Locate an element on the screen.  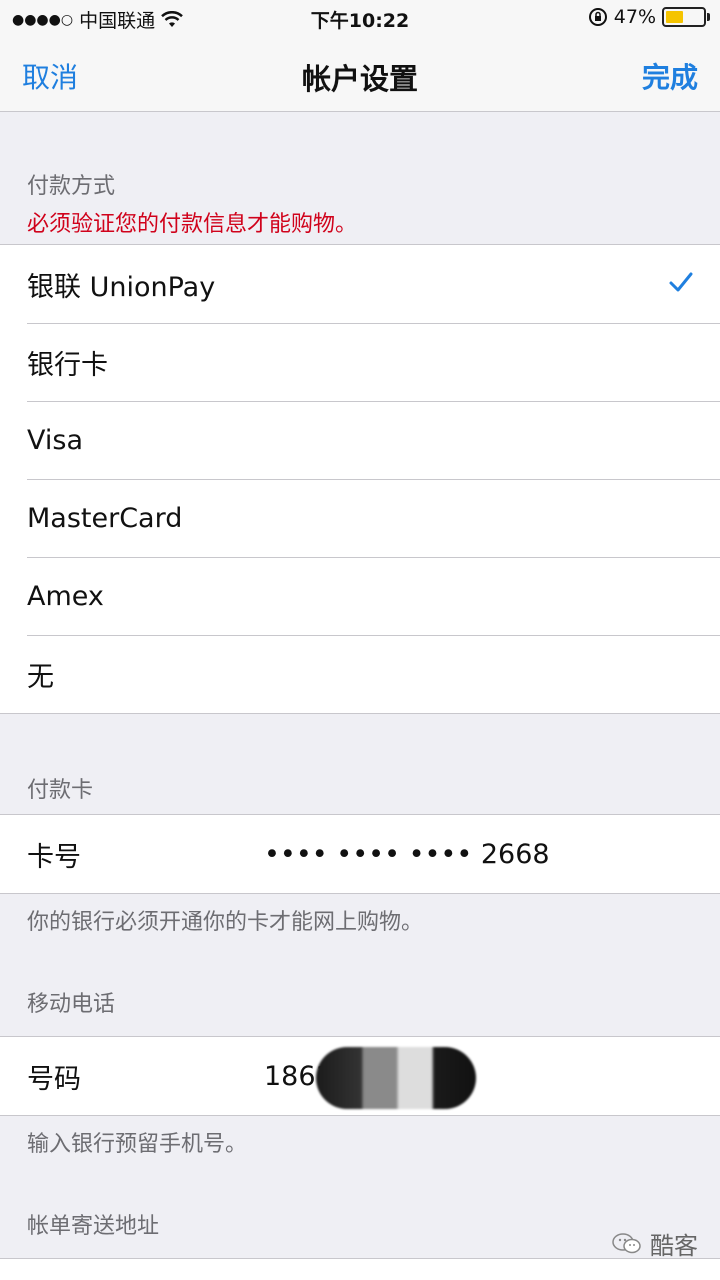
payment-option-bank-card: 银行卡 is located at coordinates (360, 362).